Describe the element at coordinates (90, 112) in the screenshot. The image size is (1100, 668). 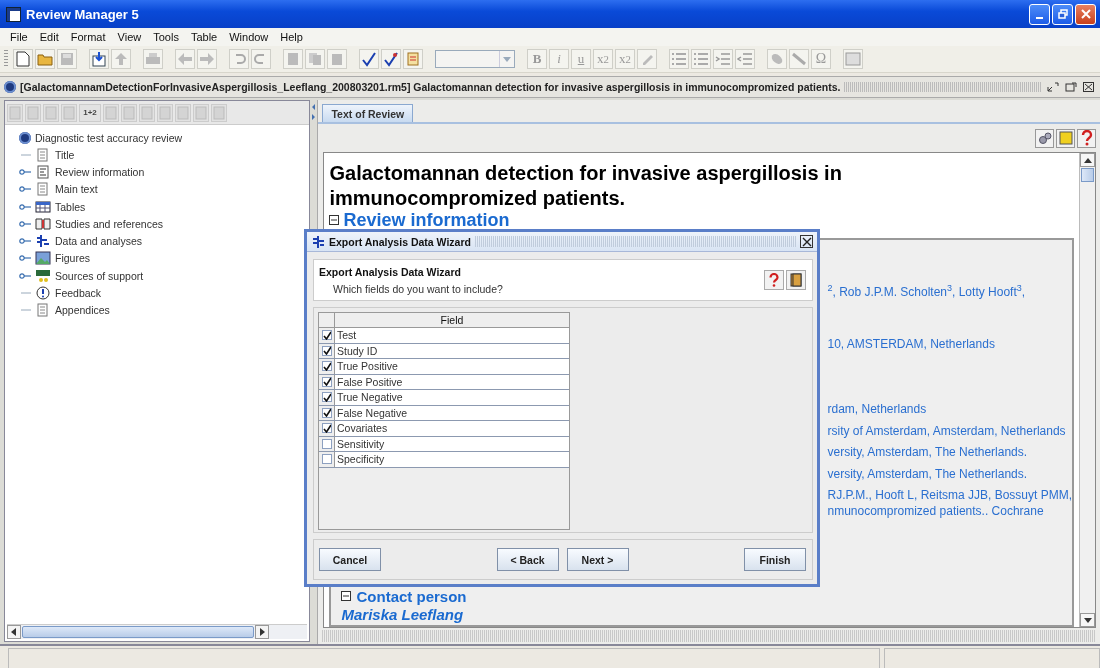
I see `renumber-button: 1+2` at that location.